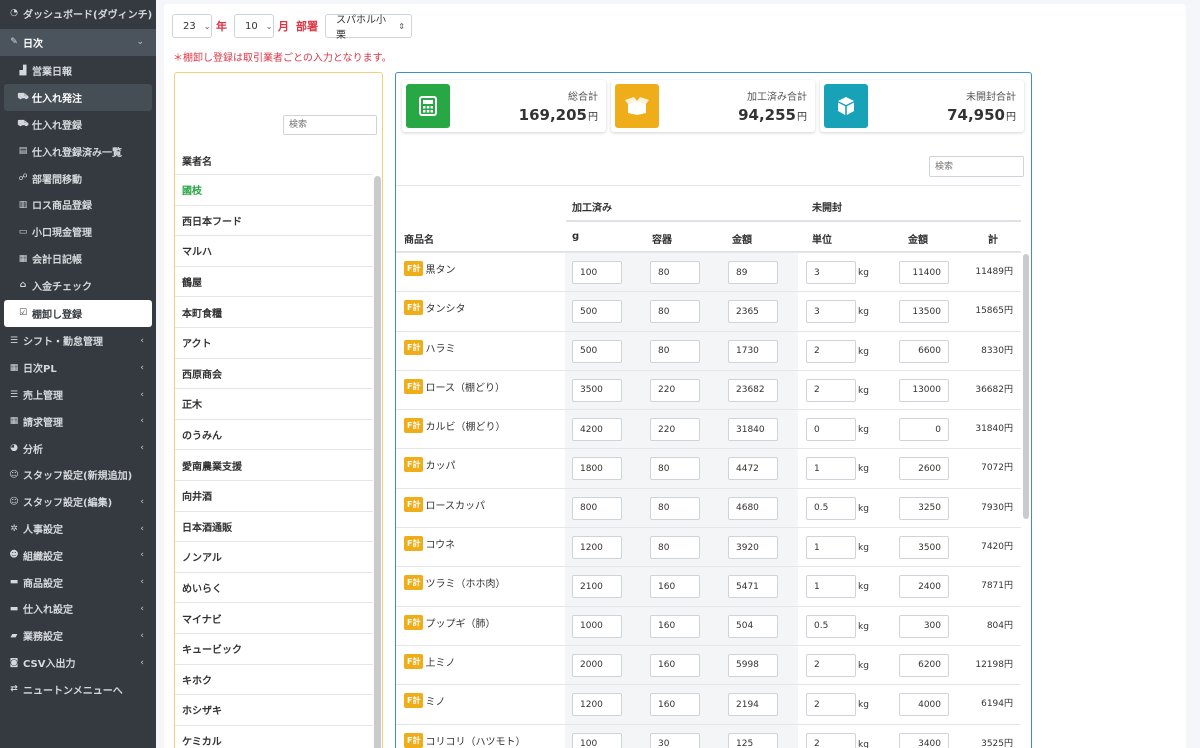  I want to click on amount2-input: 6600, so click(924, 351).